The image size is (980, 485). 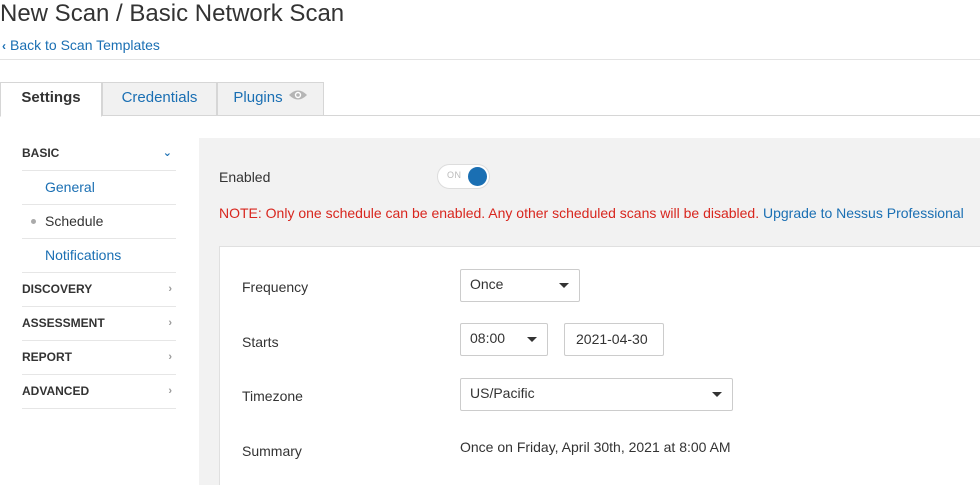 What do you see at coordinates (83, 255) in the screenshot?
I see `sidebar-item-notifications-label: Notifications` at bounding box center [83, 255].